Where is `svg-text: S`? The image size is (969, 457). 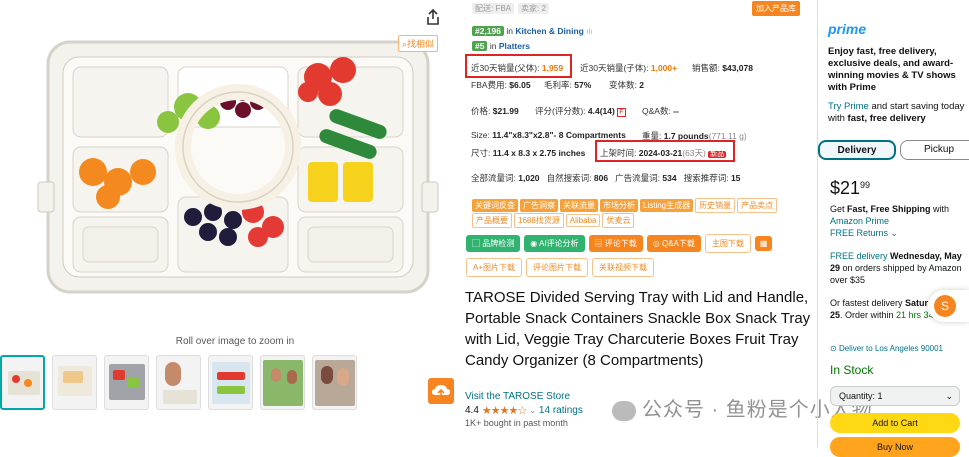
svg-text: S is located at coordinates (945, 306).